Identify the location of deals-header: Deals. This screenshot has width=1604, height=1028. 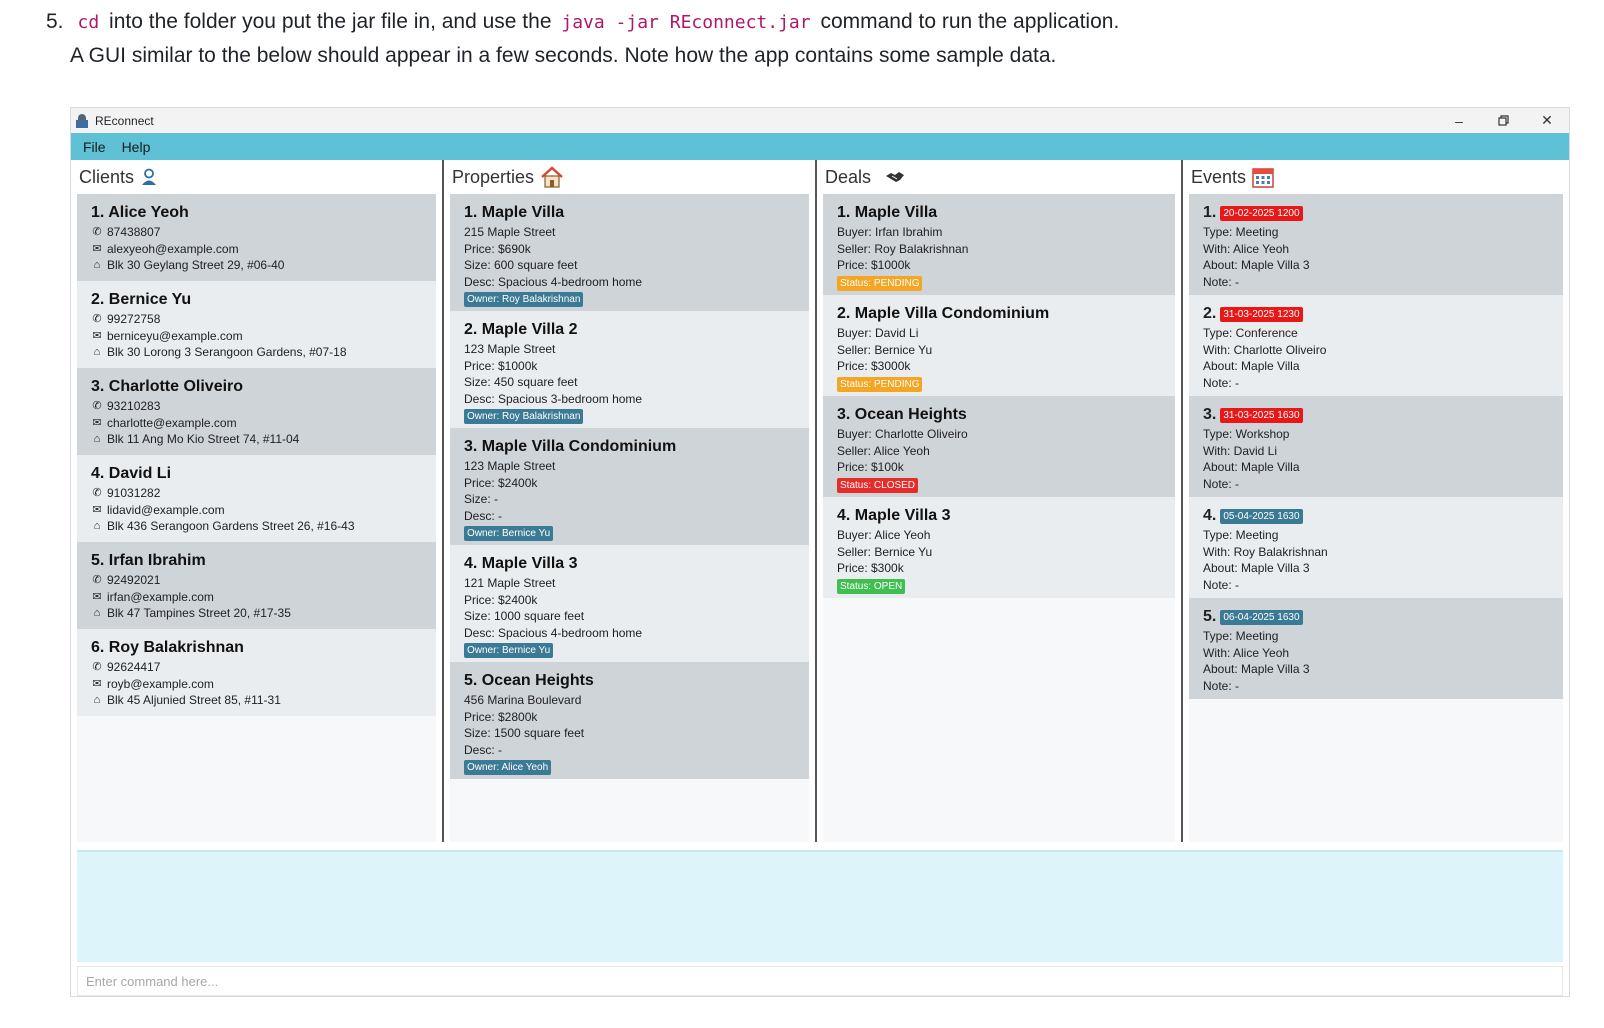
(999, 177).